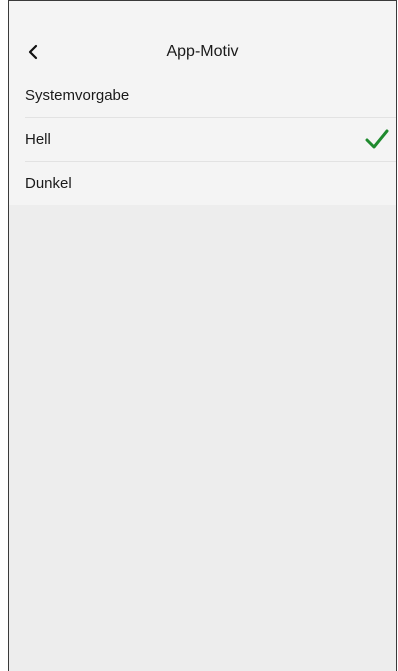  What do you see at coordinates (202, 37) in the screenshot?
I see `top-bar: App-Motiv` at bounding box center [202, 37].